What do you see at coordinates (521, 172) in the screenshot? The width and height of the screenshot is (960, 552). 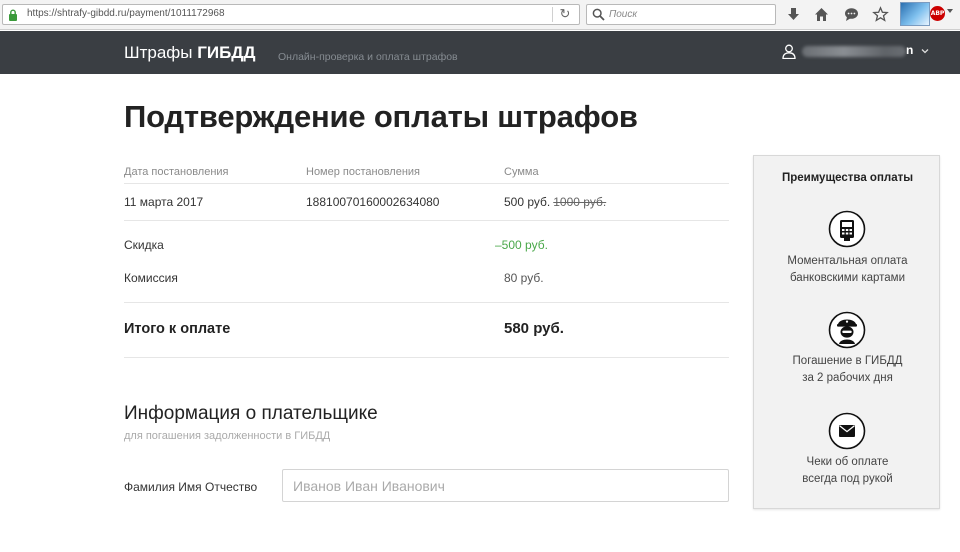 I see `column-header-amount: Сумма` at bounding box center [521, 172].